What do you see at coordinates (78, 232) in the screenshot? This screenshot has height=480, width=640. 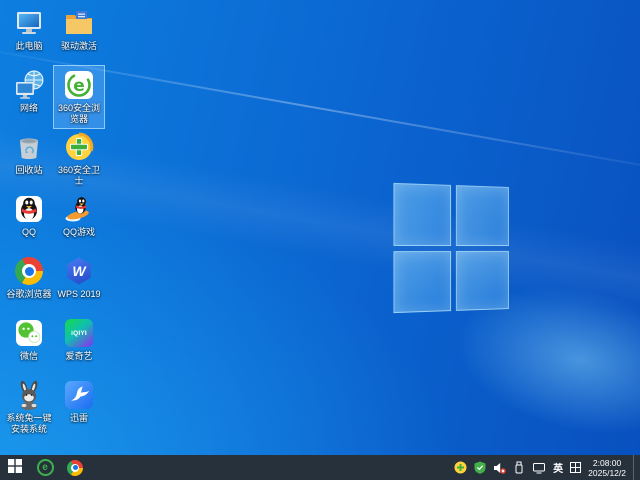 I see `icon-label: QQ游戏` at bounding box center [78, 232].